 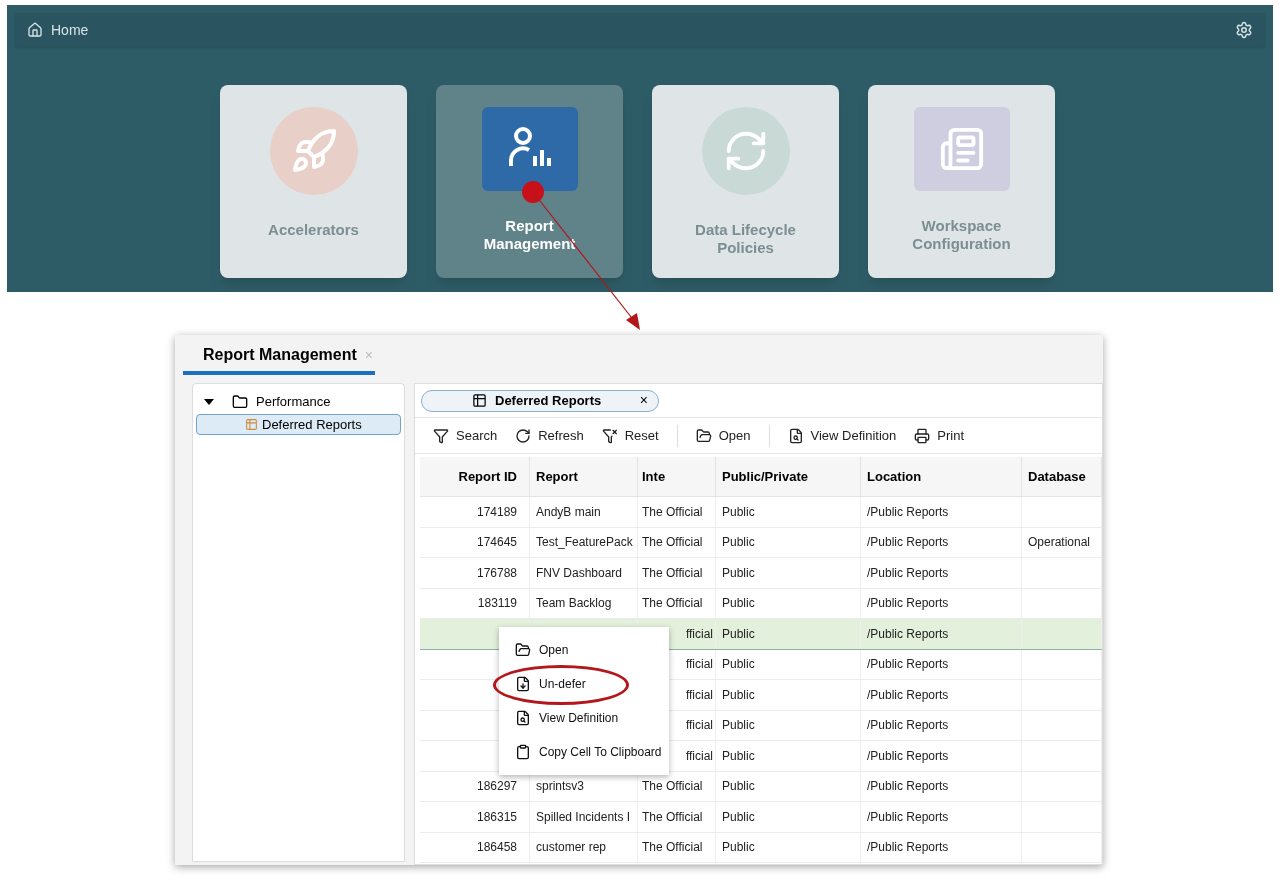 What do you see at coordinates (643, 400) in the screenshot?
I see `close-tab-button: ×` at bounding box center [643, 400].